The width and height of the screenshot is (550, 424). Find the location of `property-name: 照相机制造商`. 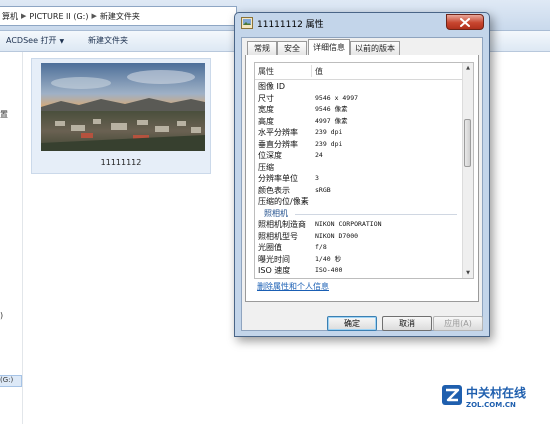

property-name: 照相机制造商 is located at coordinates (282, 224).